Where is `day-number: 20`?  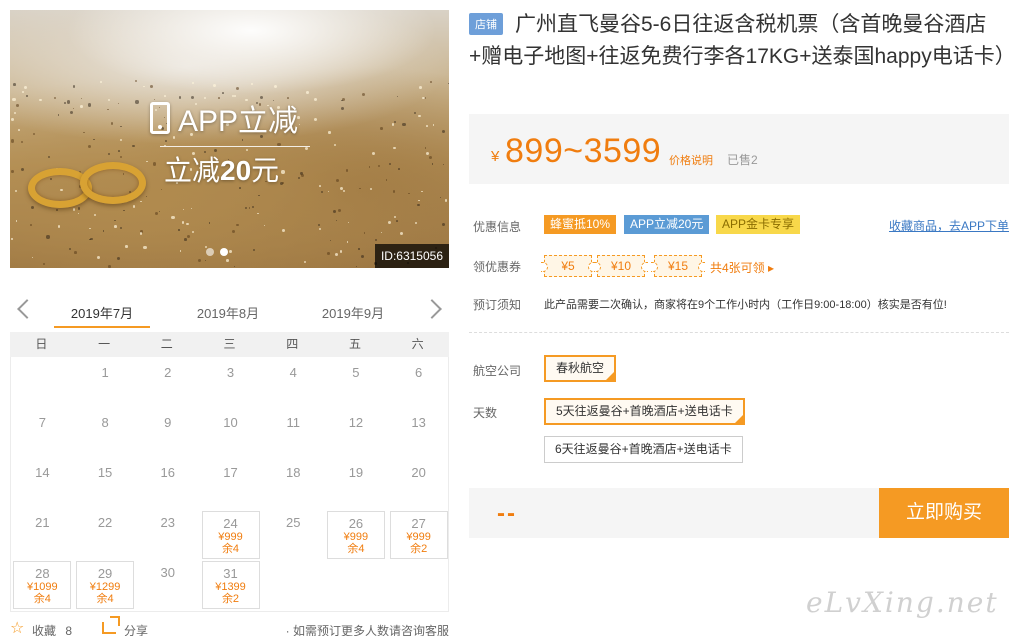 day-number: 20 is located at coordinates (418, 472).